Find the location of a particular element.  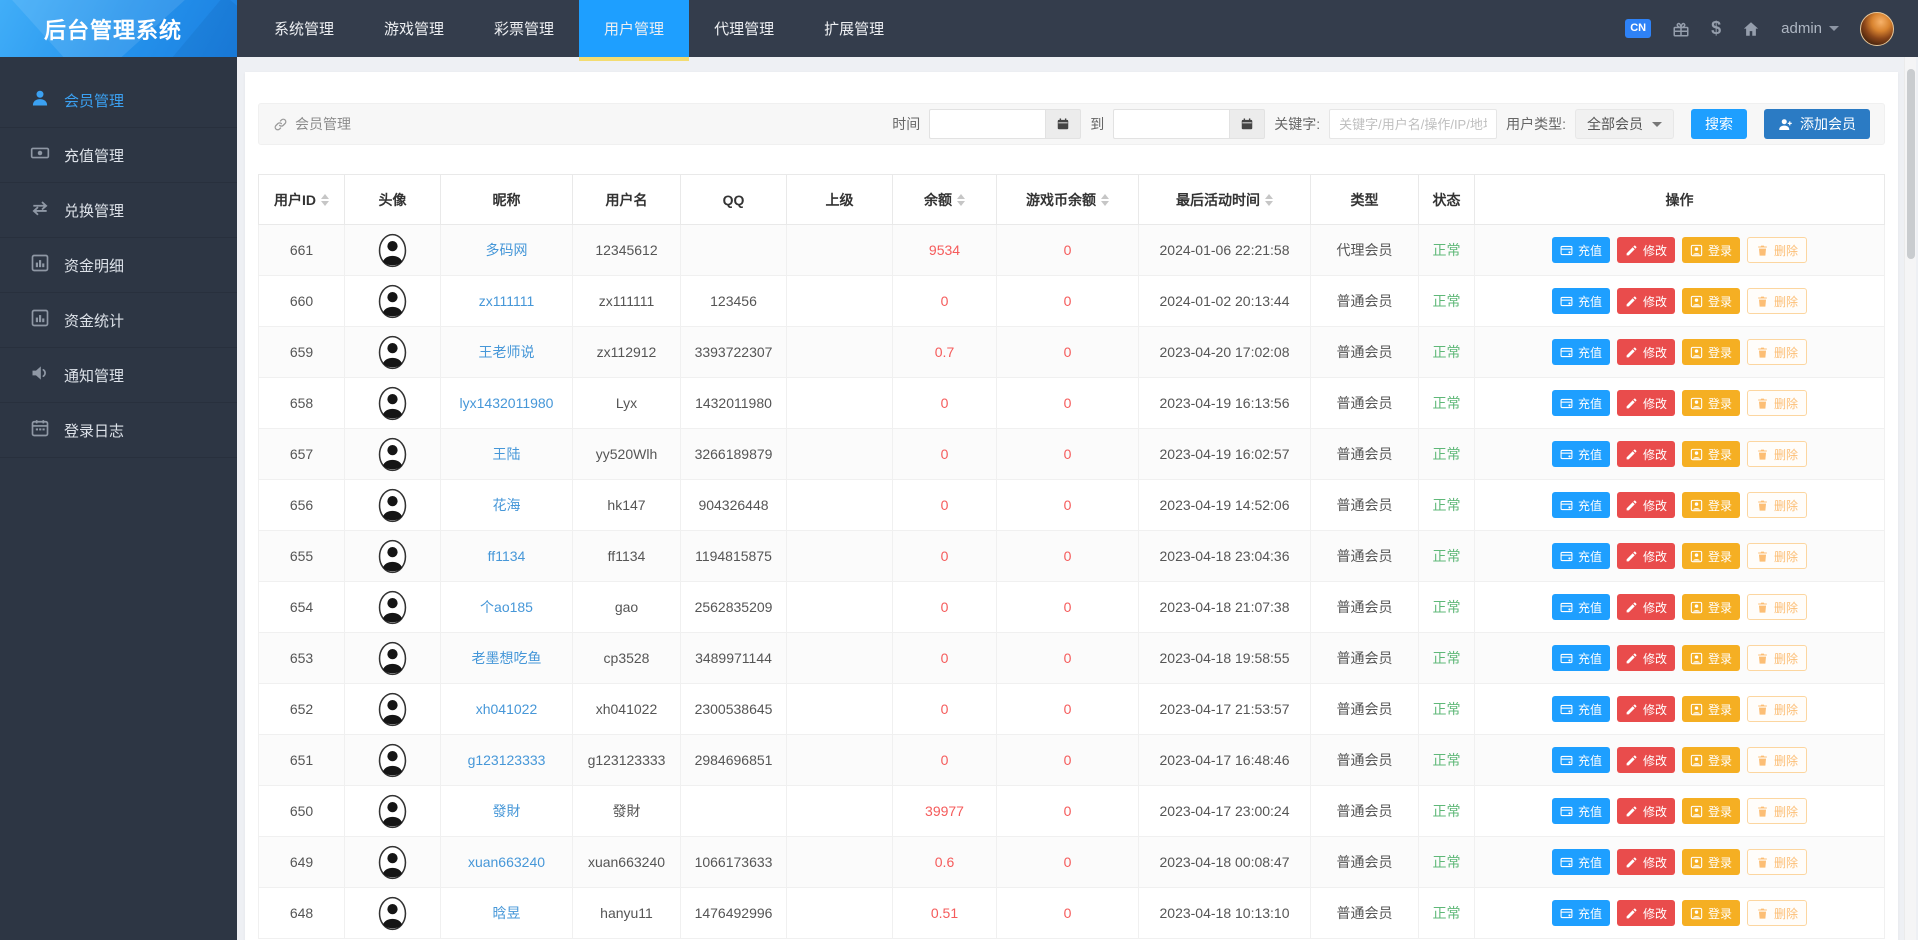

nickname-link: 老墨想吃鱼 is located at coordinates (507, 658).